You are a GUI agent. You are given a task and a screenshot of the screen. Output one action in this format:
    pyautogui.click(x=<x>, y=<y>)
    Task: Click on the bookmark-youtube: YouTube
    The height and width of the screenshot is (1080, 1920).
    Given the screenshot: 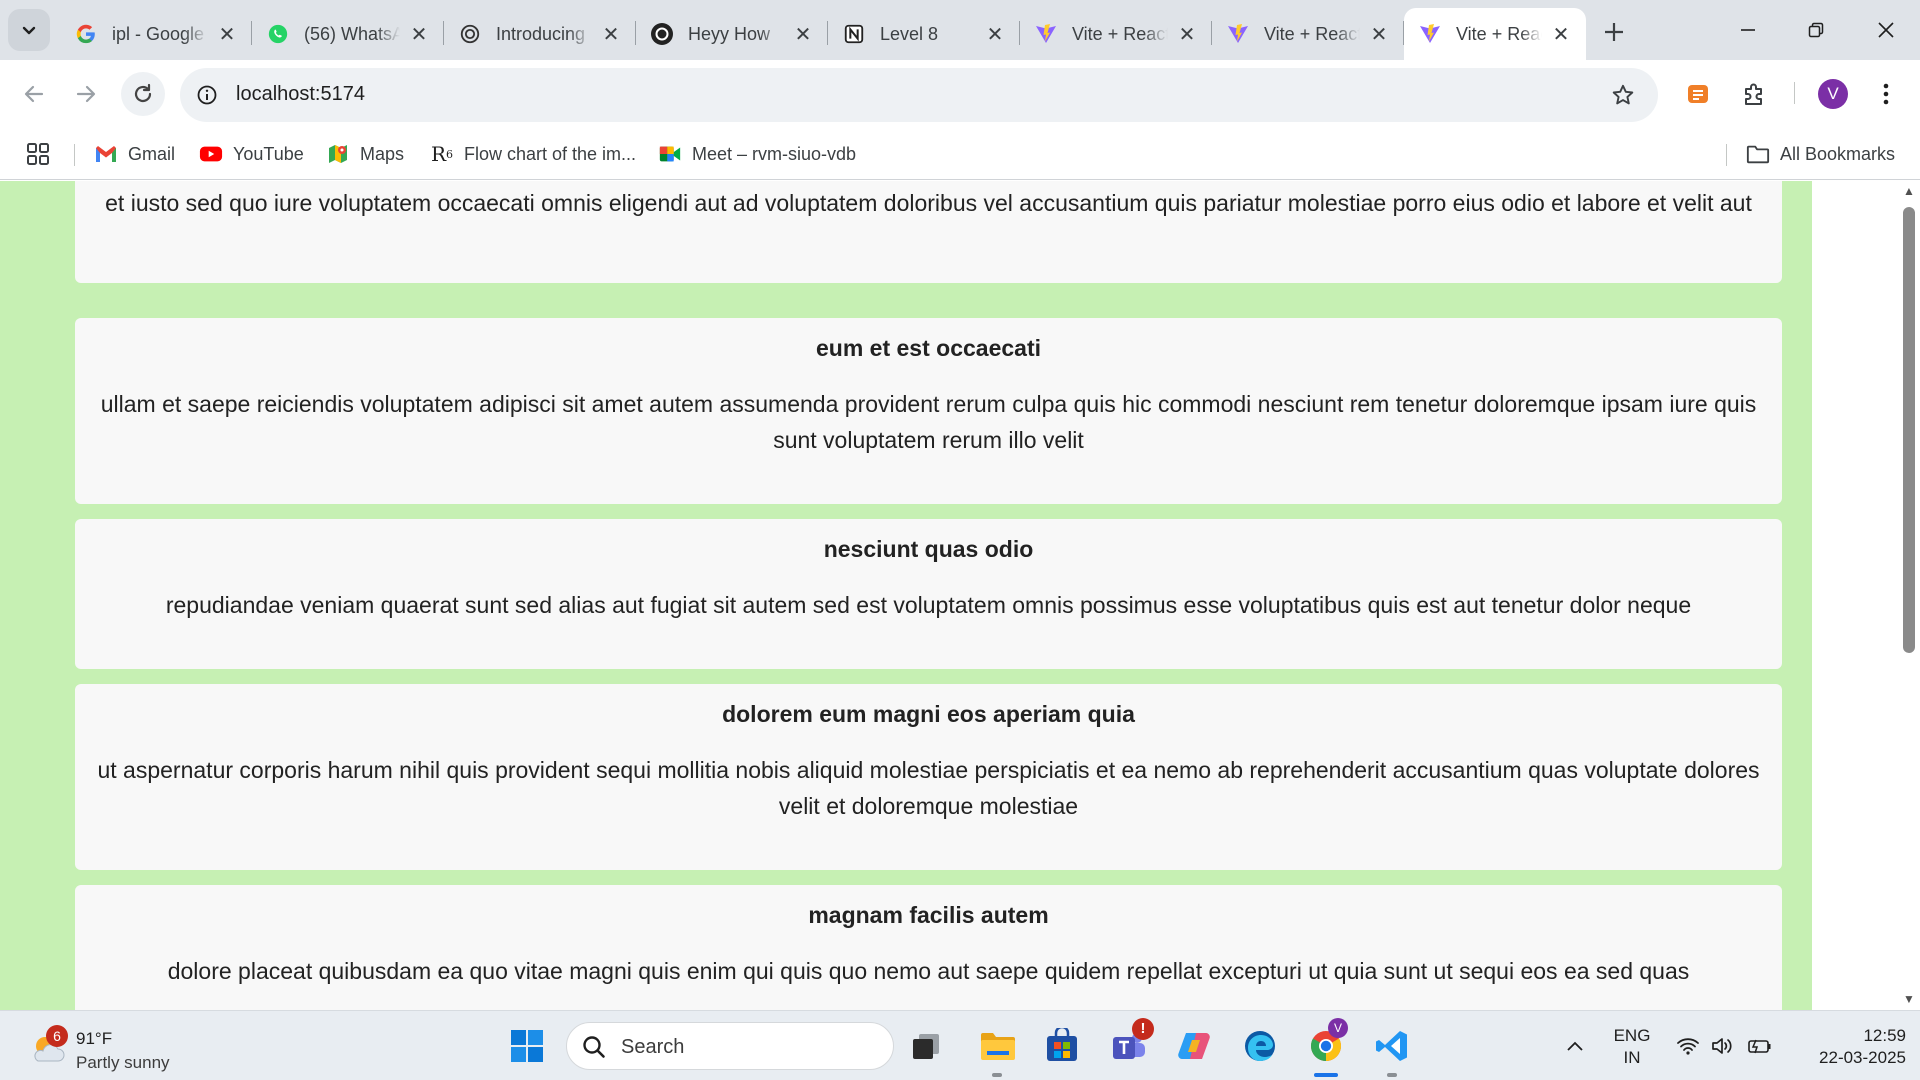 What is the action you would take?
    pyautogui.click(x=251, y=154)
    